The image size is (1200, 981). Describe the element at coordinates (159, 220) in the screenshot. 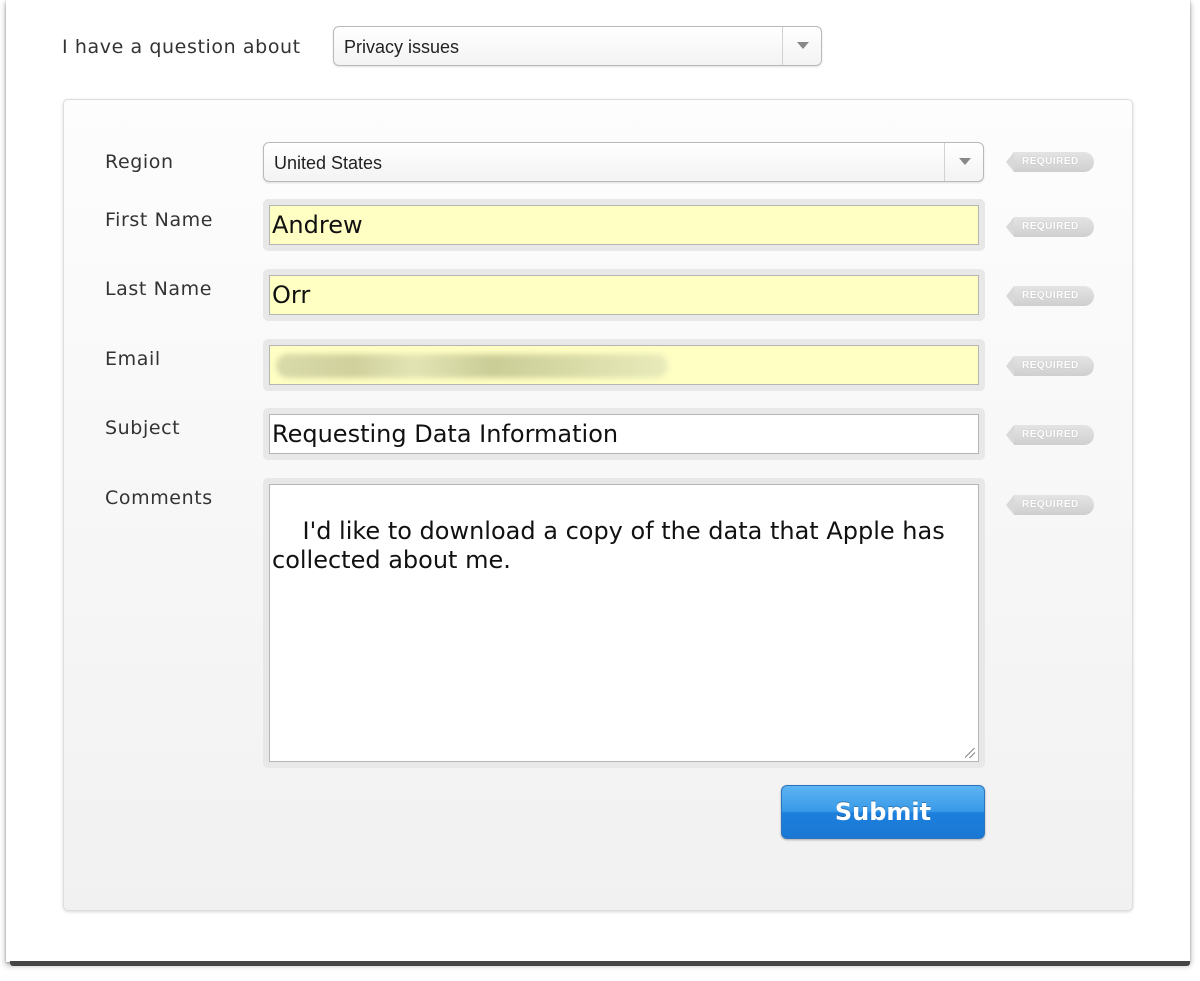

I see `first-name-label: First Name` at that location.